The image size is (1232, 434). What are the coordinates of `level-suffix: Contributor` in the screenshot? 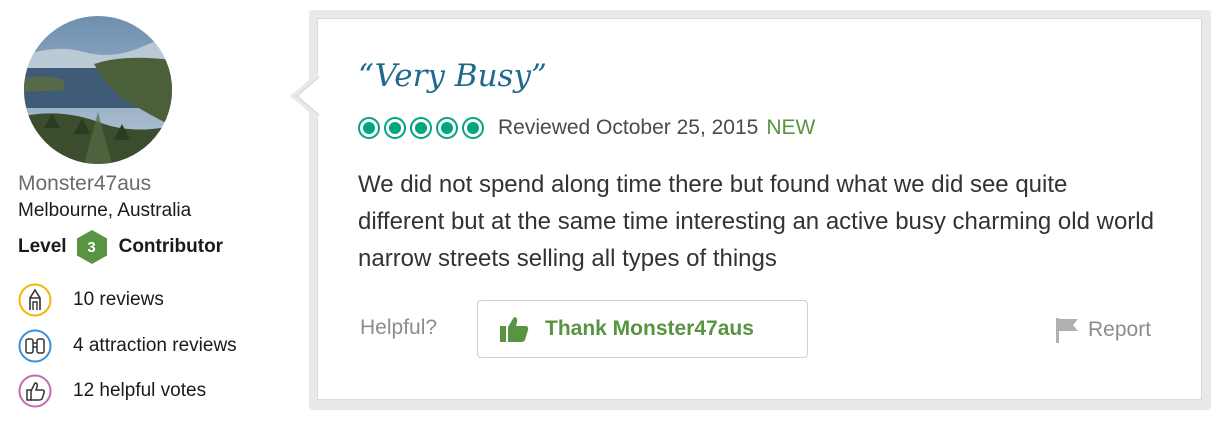 It's located at (171, 246).